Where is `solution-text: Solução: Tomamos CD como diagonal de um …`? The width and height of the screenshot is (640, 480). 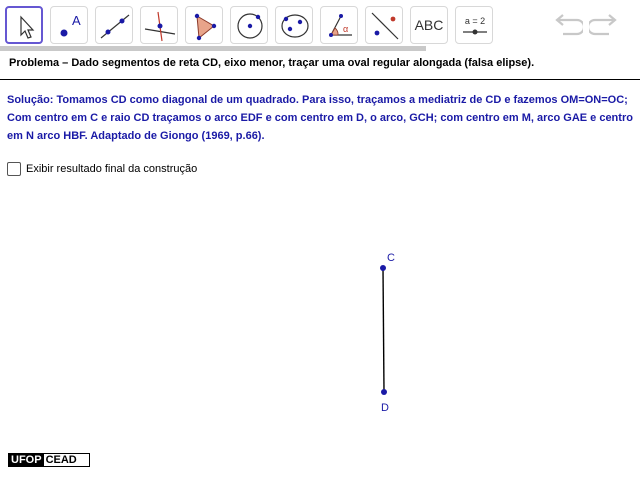 solution-text: Solução: Tomamos CD como diagonal de um … is located at coordinates (320, 118).